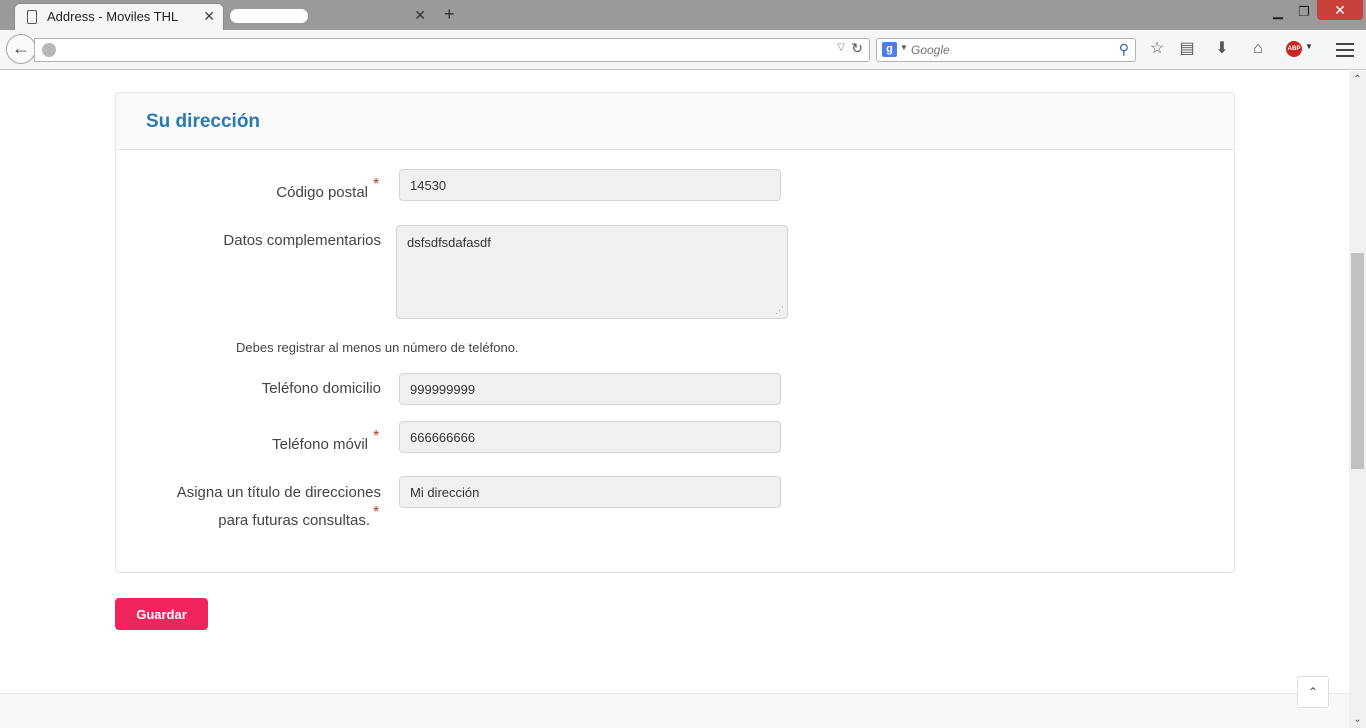  Describe the element at coordinates (1313, 692) in the screenshot. I see `back-to-top-icon: ⌃` at that location.